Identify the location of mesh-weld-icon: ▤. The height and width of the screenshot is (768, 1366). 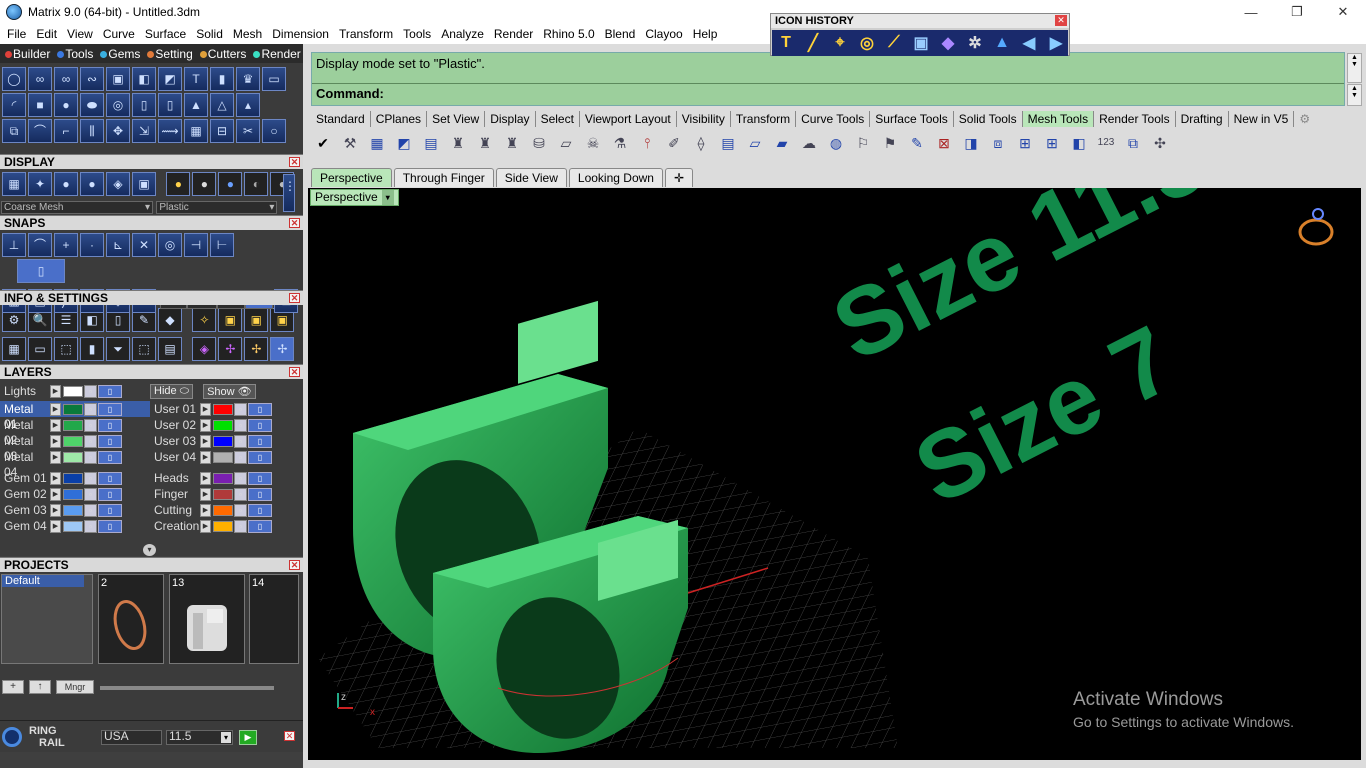
(728, 143).